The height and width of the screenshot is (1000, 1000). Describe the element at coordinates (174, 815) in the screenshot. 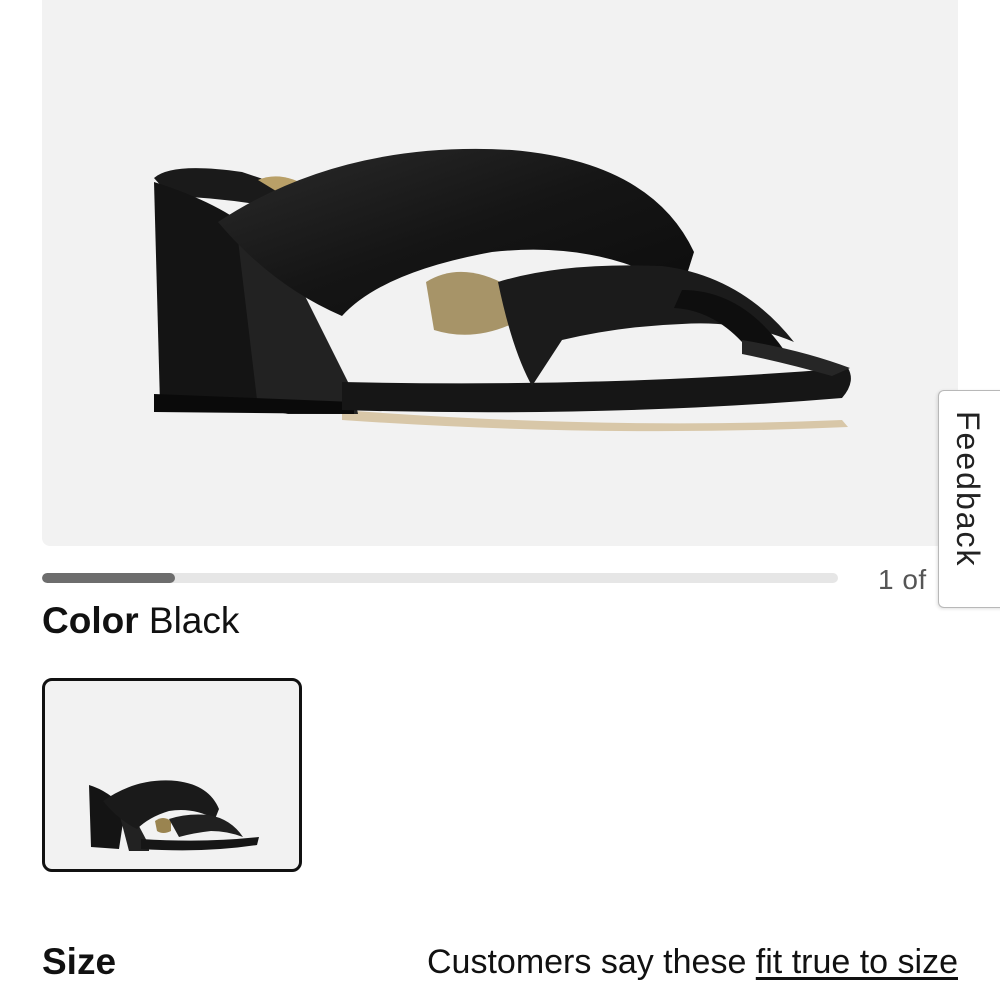

I see `swatch-sandal-icon` at that location.